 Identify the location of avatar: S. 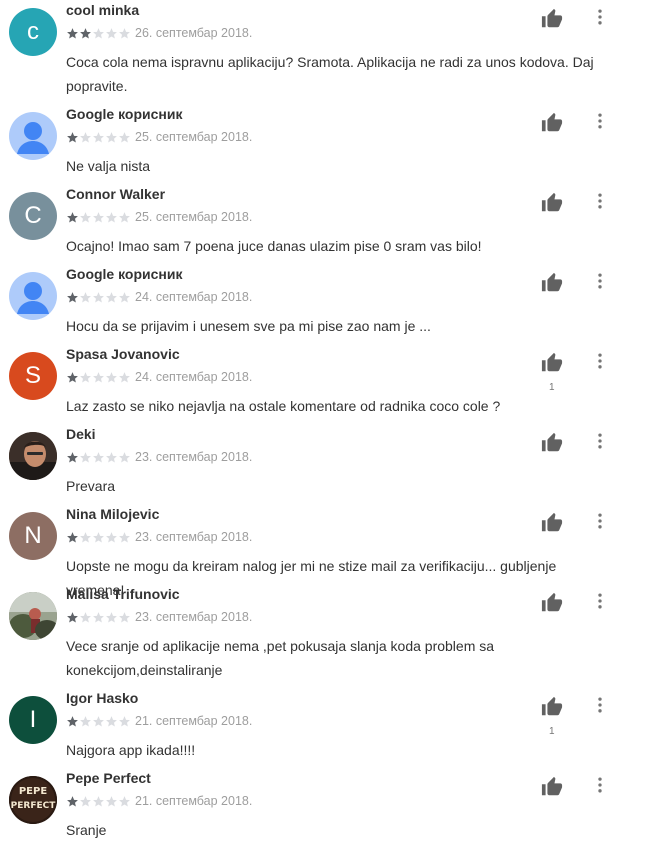
(33, 376).